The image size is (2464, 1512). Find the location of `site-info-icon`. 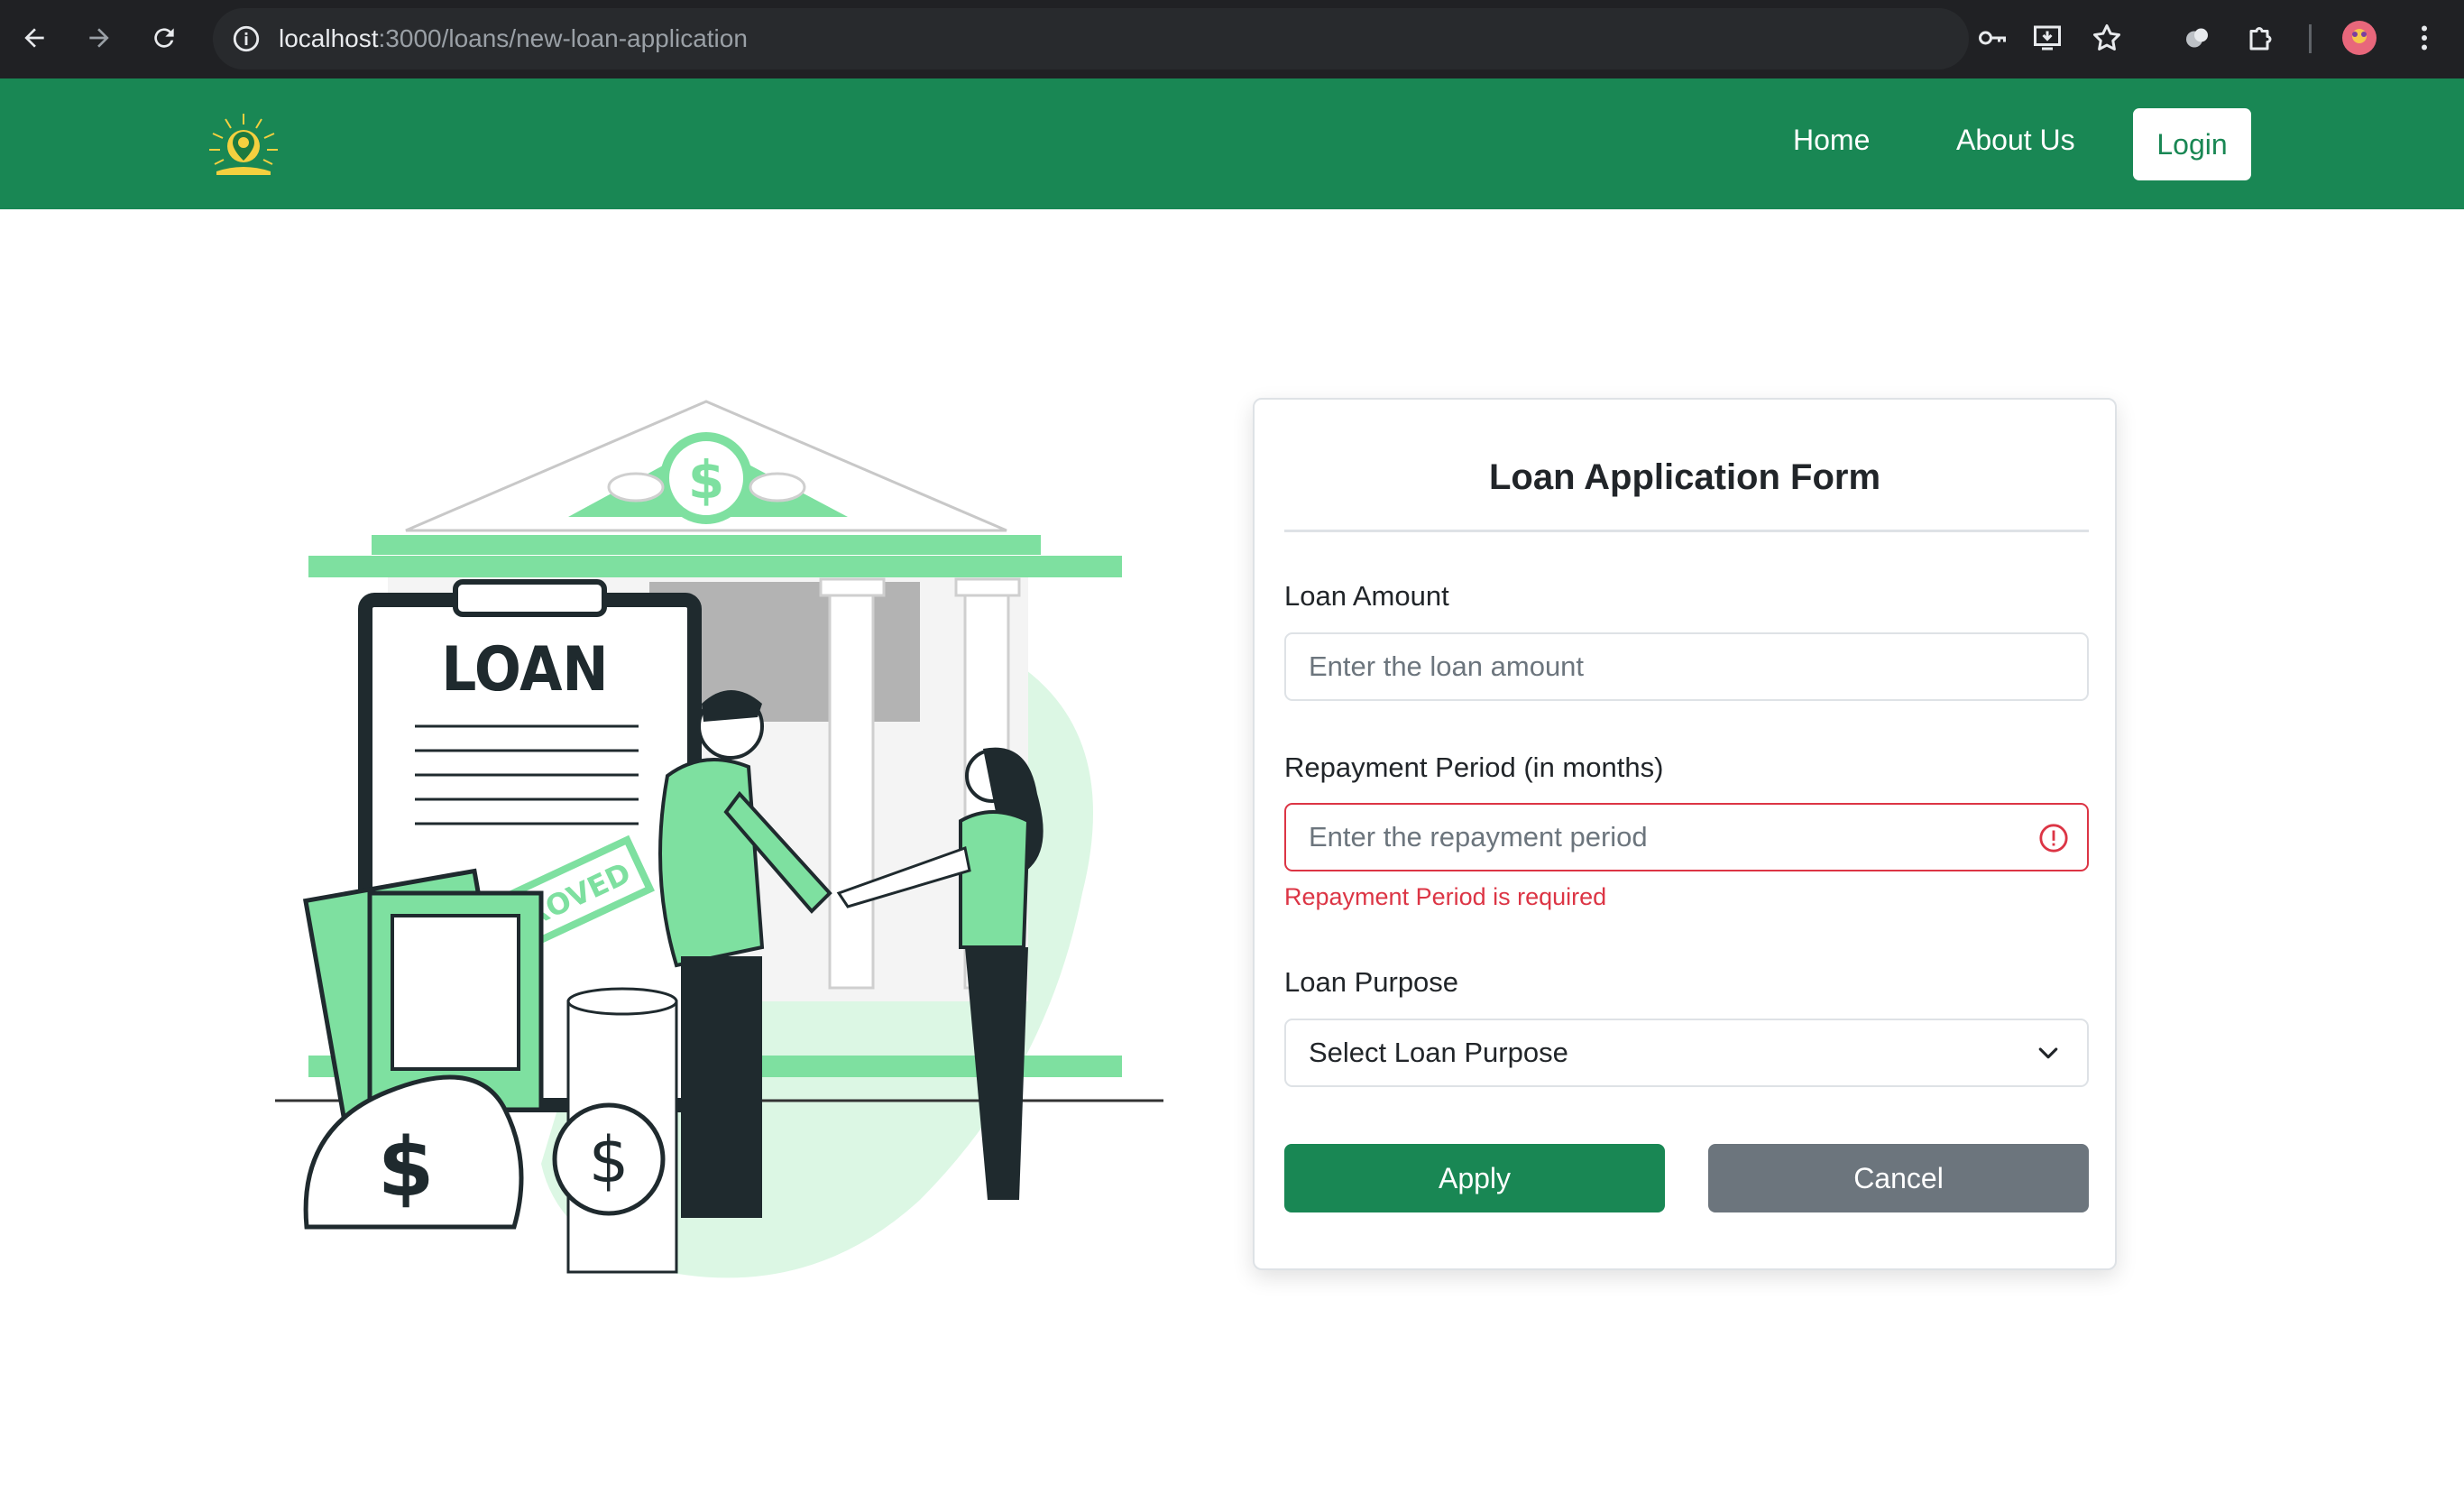

site-info-icon is located at coordinates (247, 38).